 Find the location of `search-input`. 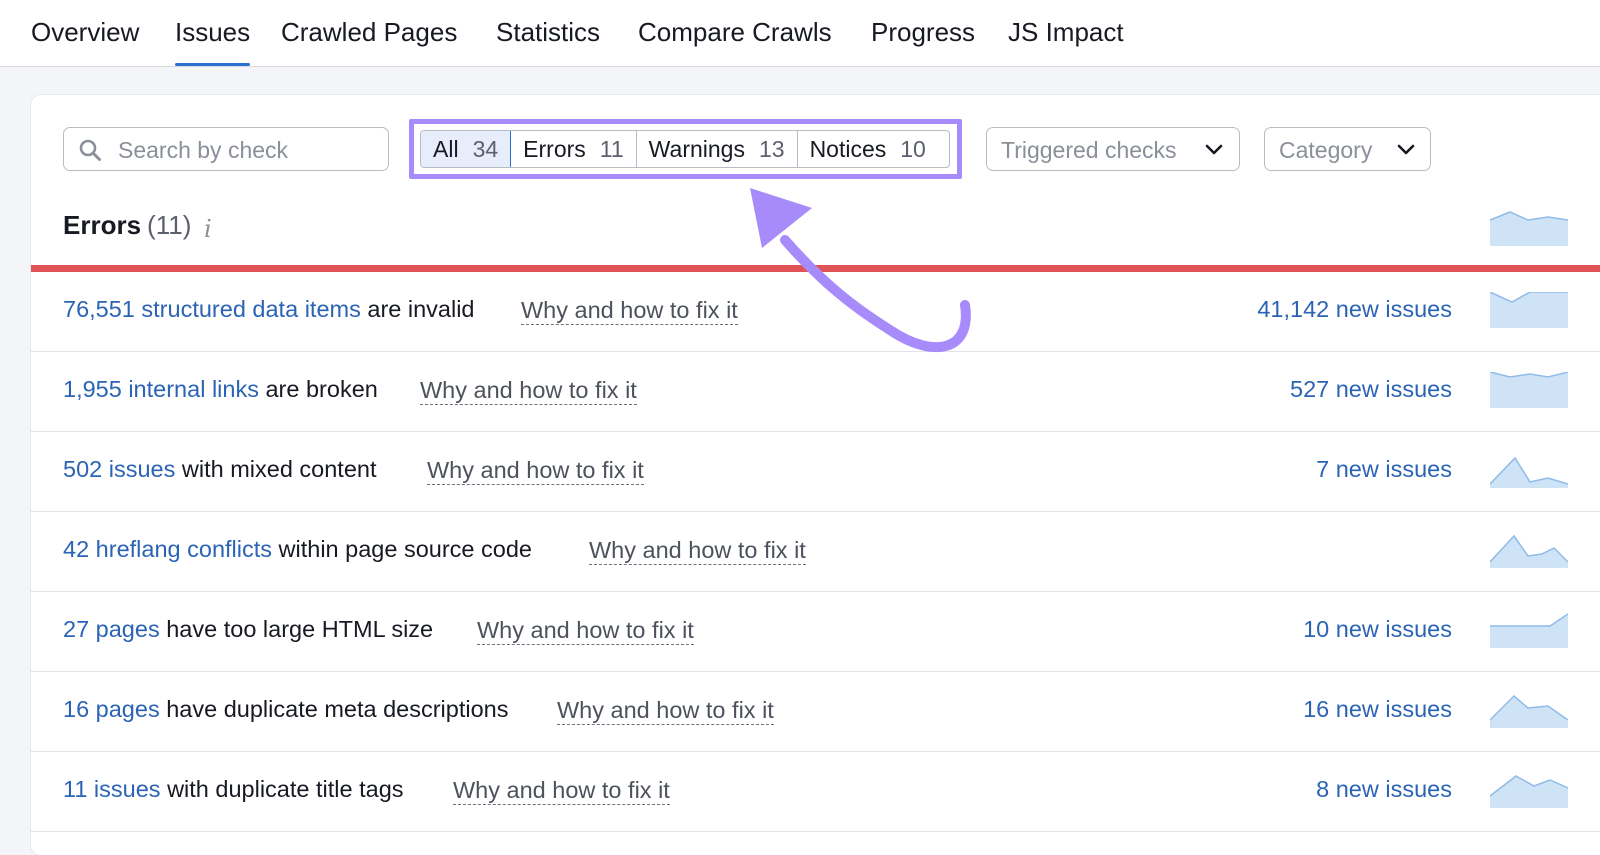

search-input is located at coordinates (248, 150).